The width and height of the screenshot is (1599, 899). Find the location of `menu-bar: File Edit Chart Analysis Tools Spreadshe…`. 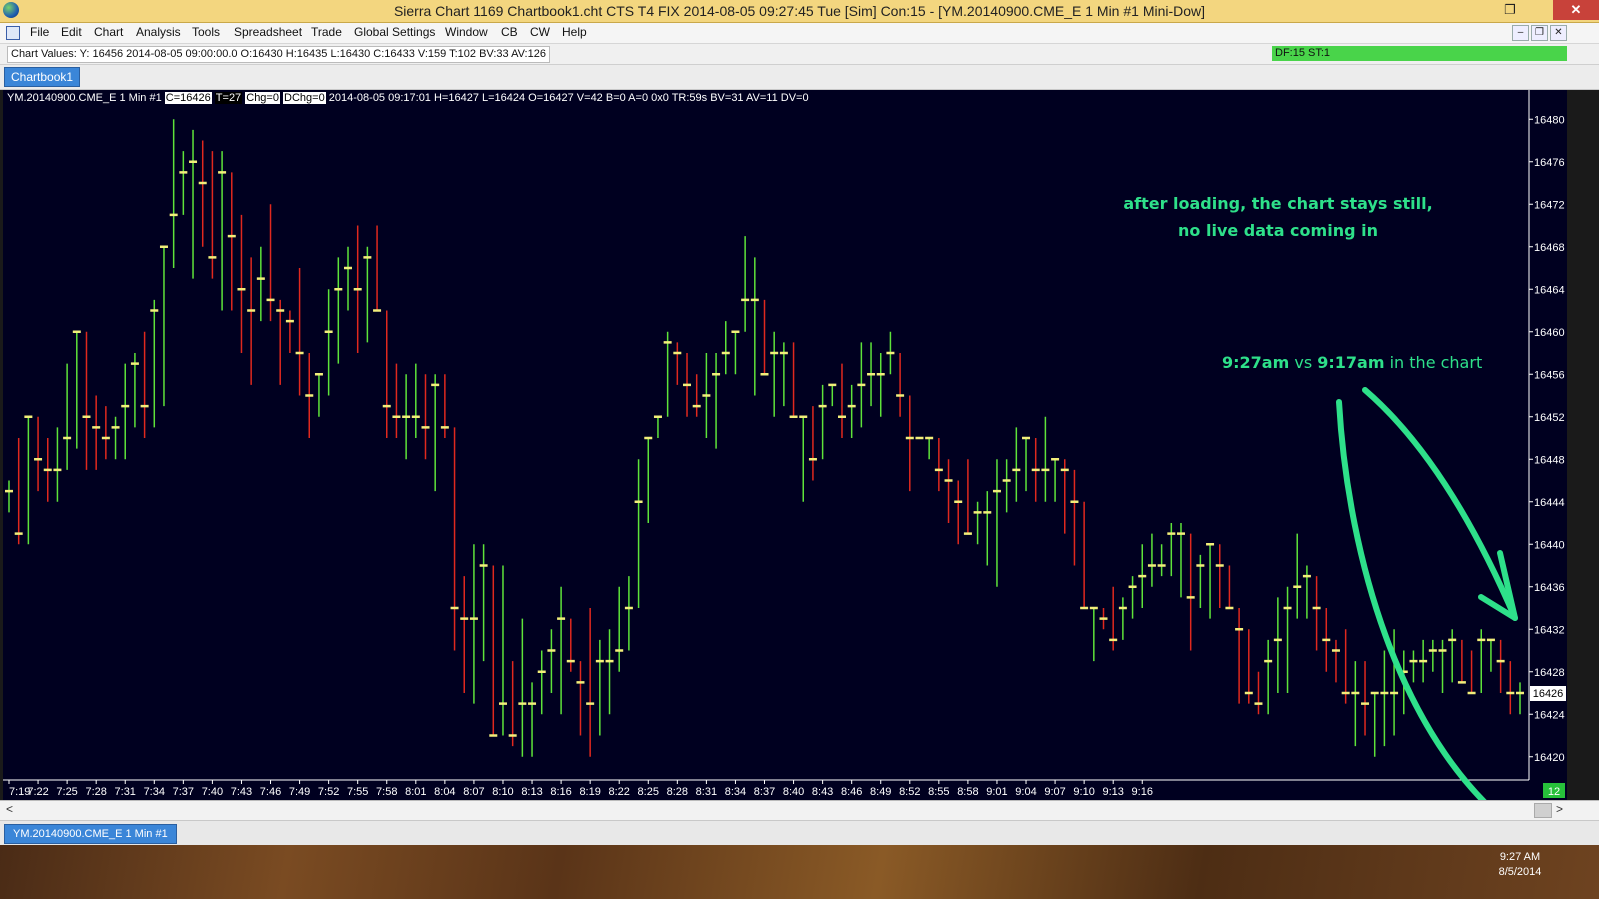

menu-bar: File Edit Chart Analysis Tools Spreadshe… is located at coordinates (799, 33).